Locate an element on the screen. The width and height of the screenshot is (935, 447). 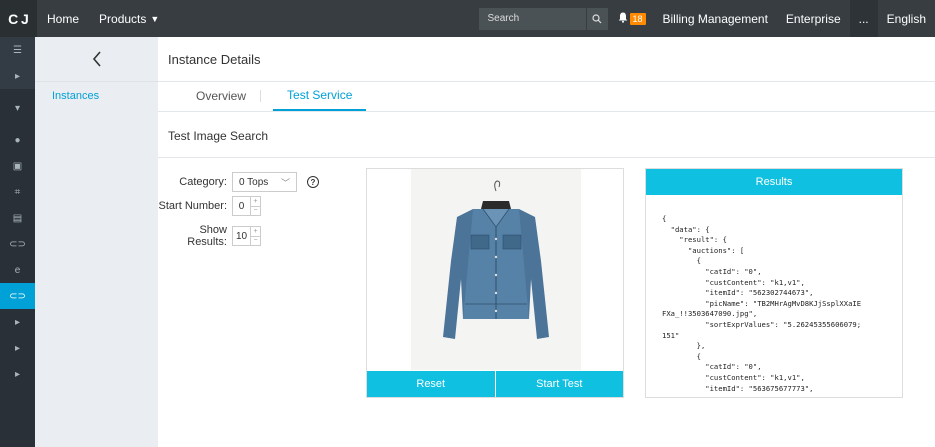
home-link: Home is located at coordinates (63, 18).